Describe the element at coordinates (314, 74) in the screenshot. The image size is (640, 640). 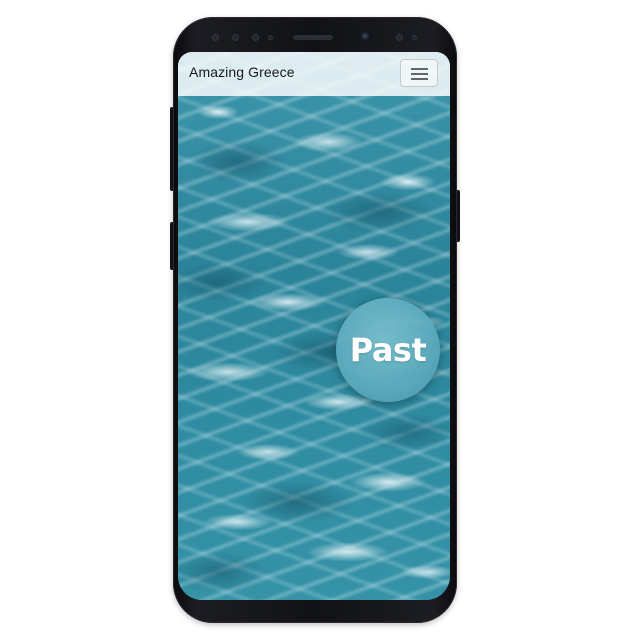
I see `app-header: Amazing Greece` at that location.